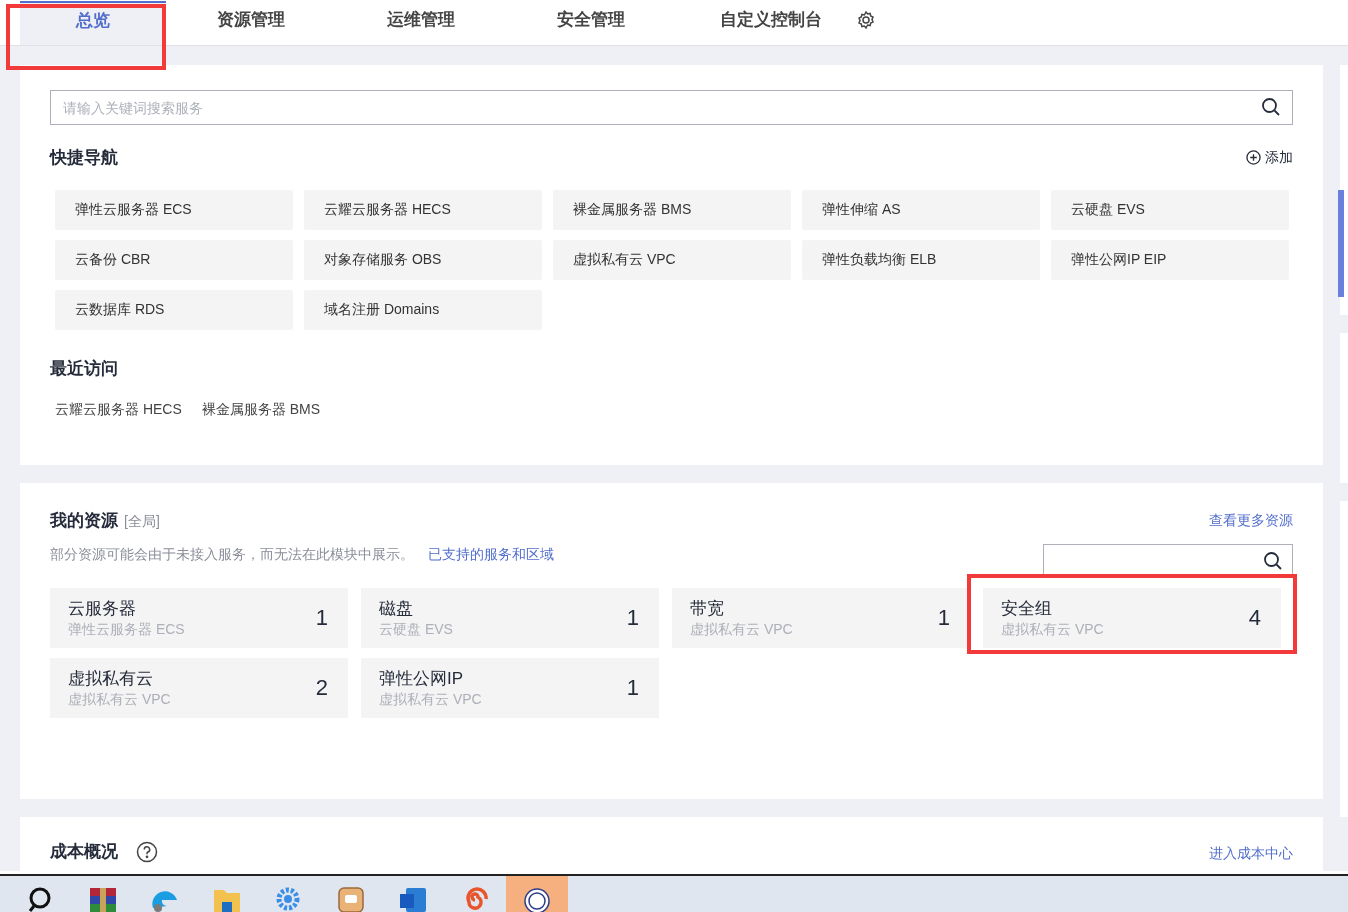 The width and height of the screenshot is (1348, 912). I want to click on quick-nav-item: 虚拟私有云 VPC, so click(672, 259).